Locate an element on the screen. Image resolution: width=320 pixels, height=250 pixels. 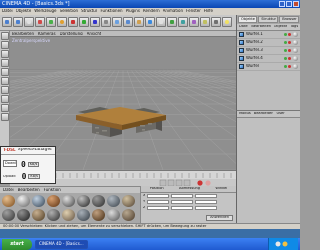
menu-hilfe: Hilfe is located at coordinates (208, 11).